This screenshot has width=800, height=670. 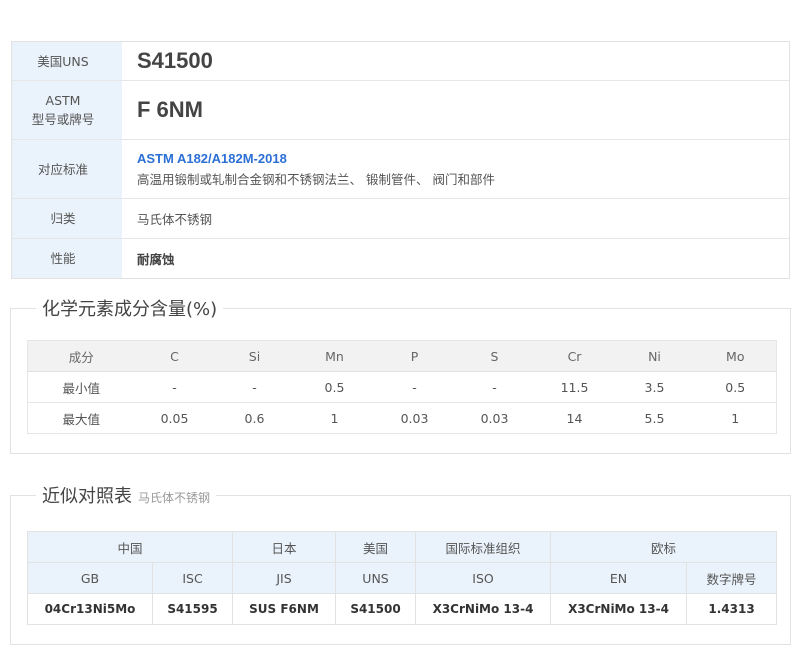 I want to click on group-cell: 中国, so click(x=130, y=547).